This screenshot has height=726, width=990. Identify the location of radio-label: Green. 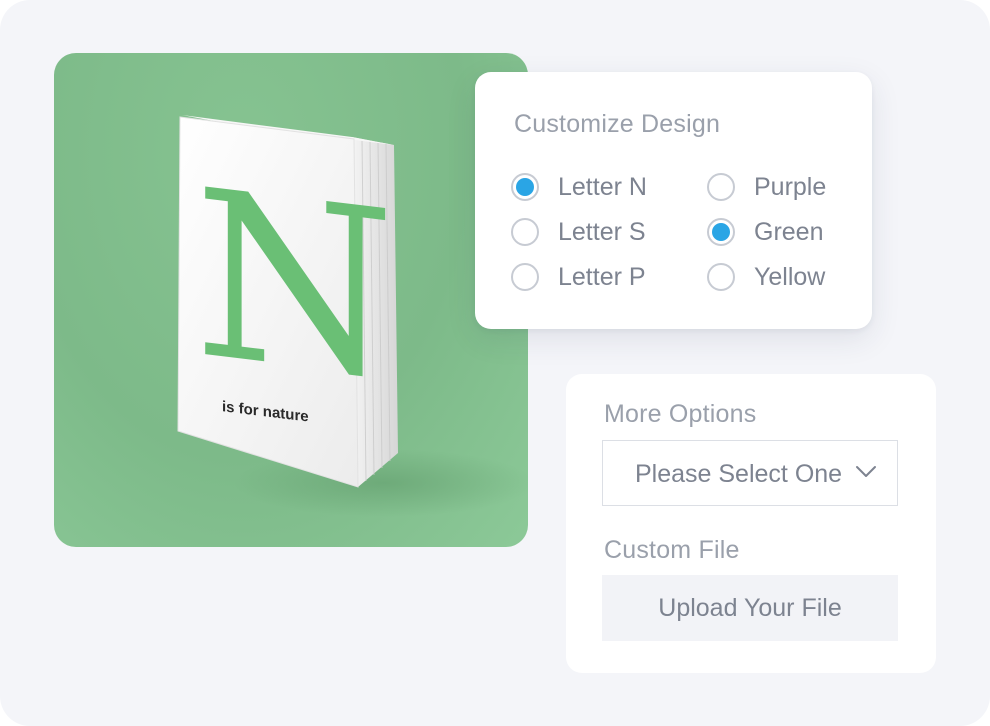
(789, 231).